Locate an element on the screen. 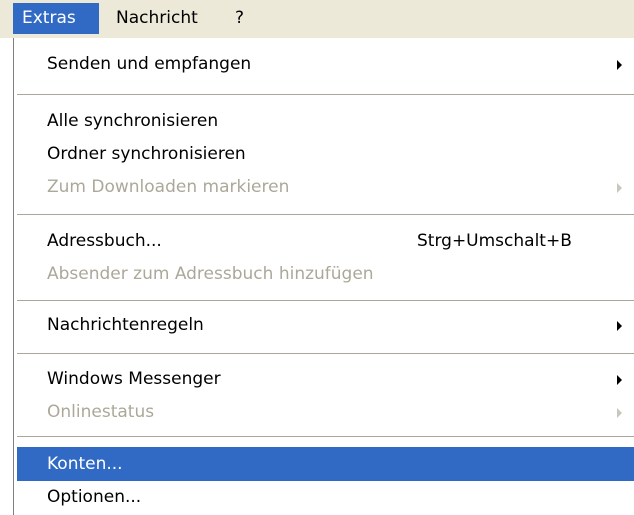  menubar-item-extras: Extras is located at coordinates (56, 18).